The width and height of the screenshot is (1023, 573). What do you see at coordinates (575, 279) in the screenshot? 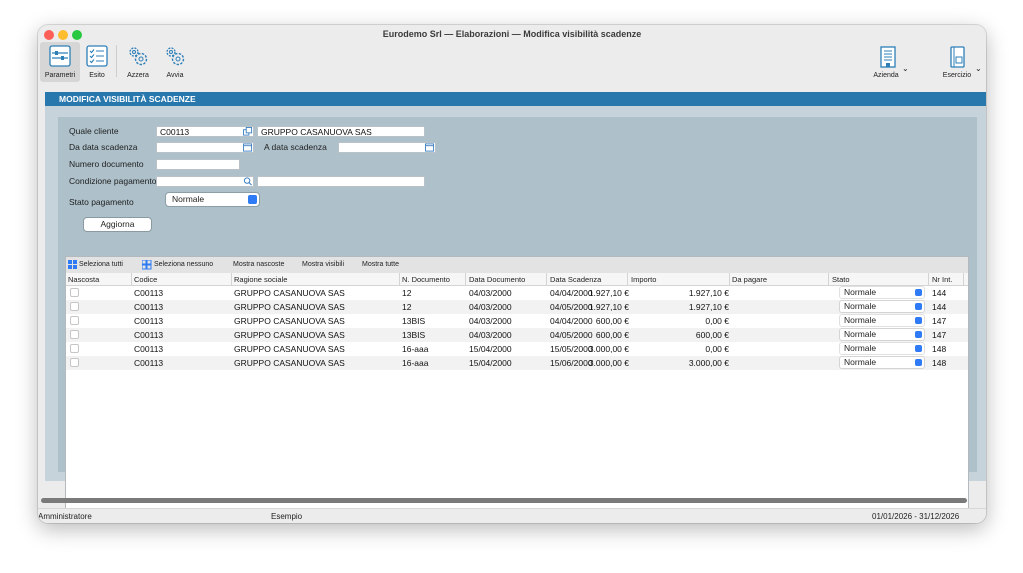
I see `col-data-scadenza: Data Scadenza` at bounding box center [575, 279].